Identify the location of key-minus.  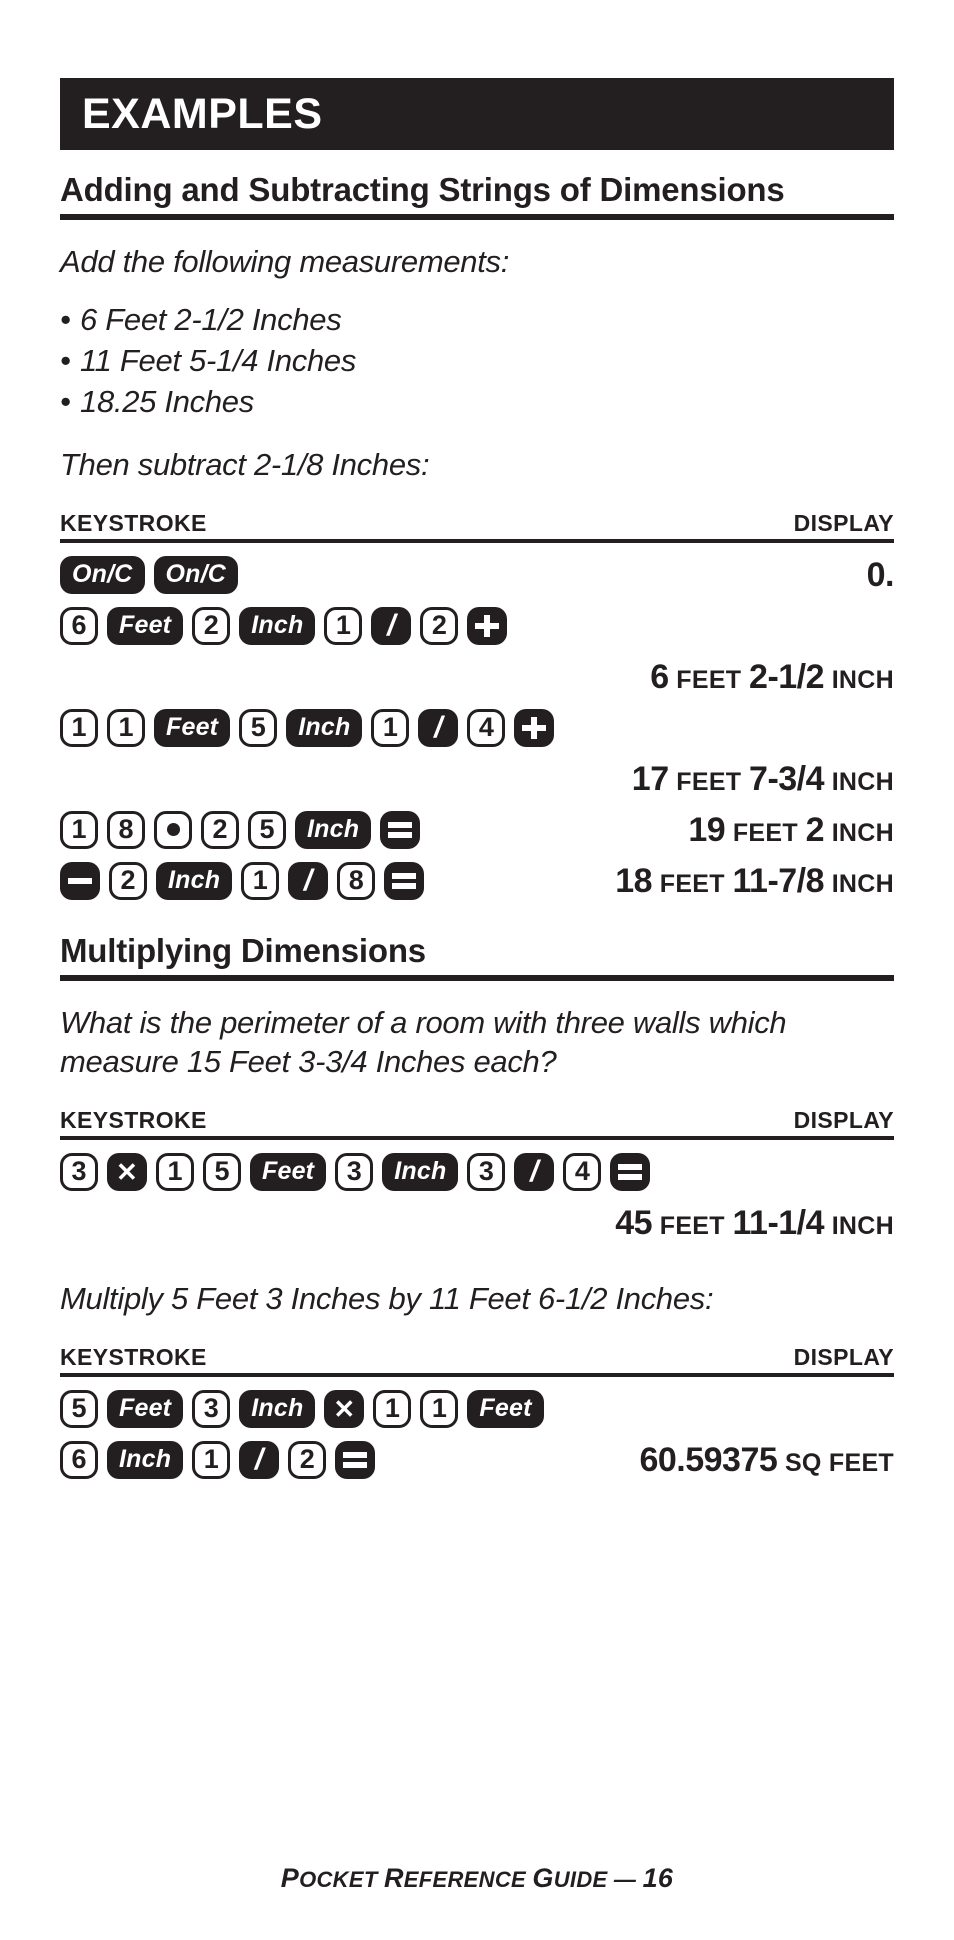
(80, 880).